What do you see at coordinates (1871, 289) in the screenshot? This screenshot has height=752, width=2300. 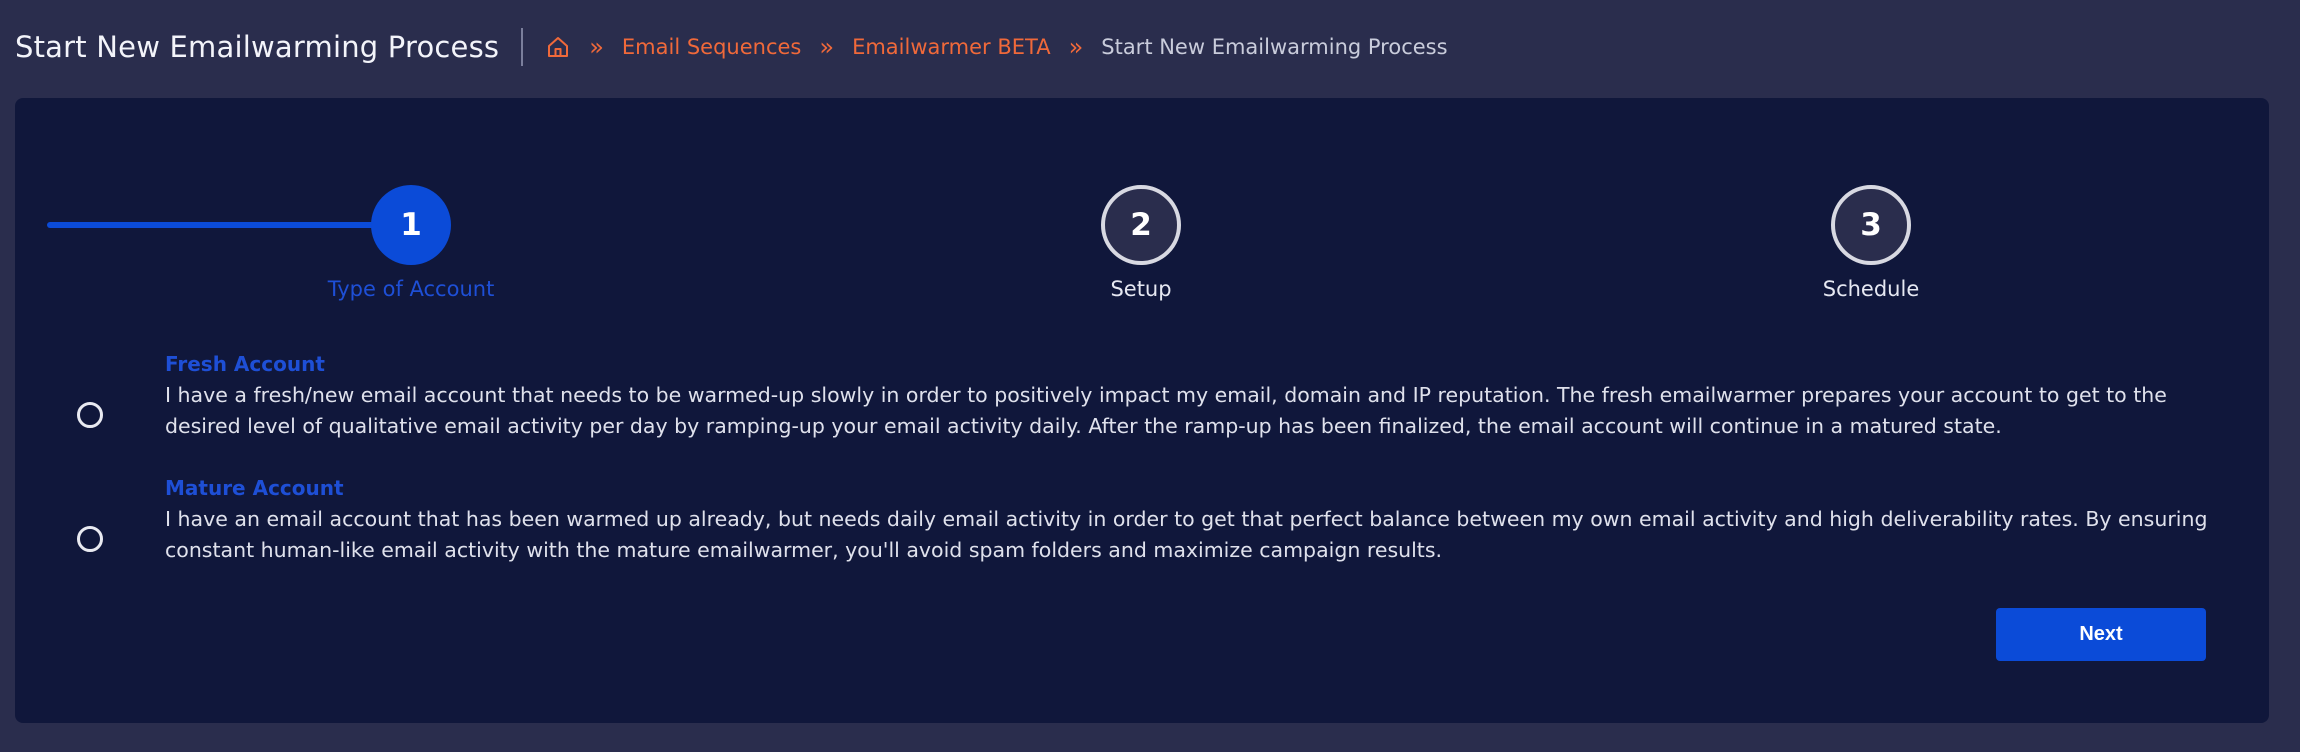 I see `step-label: Schedule` at bounding box center [1871, 289].